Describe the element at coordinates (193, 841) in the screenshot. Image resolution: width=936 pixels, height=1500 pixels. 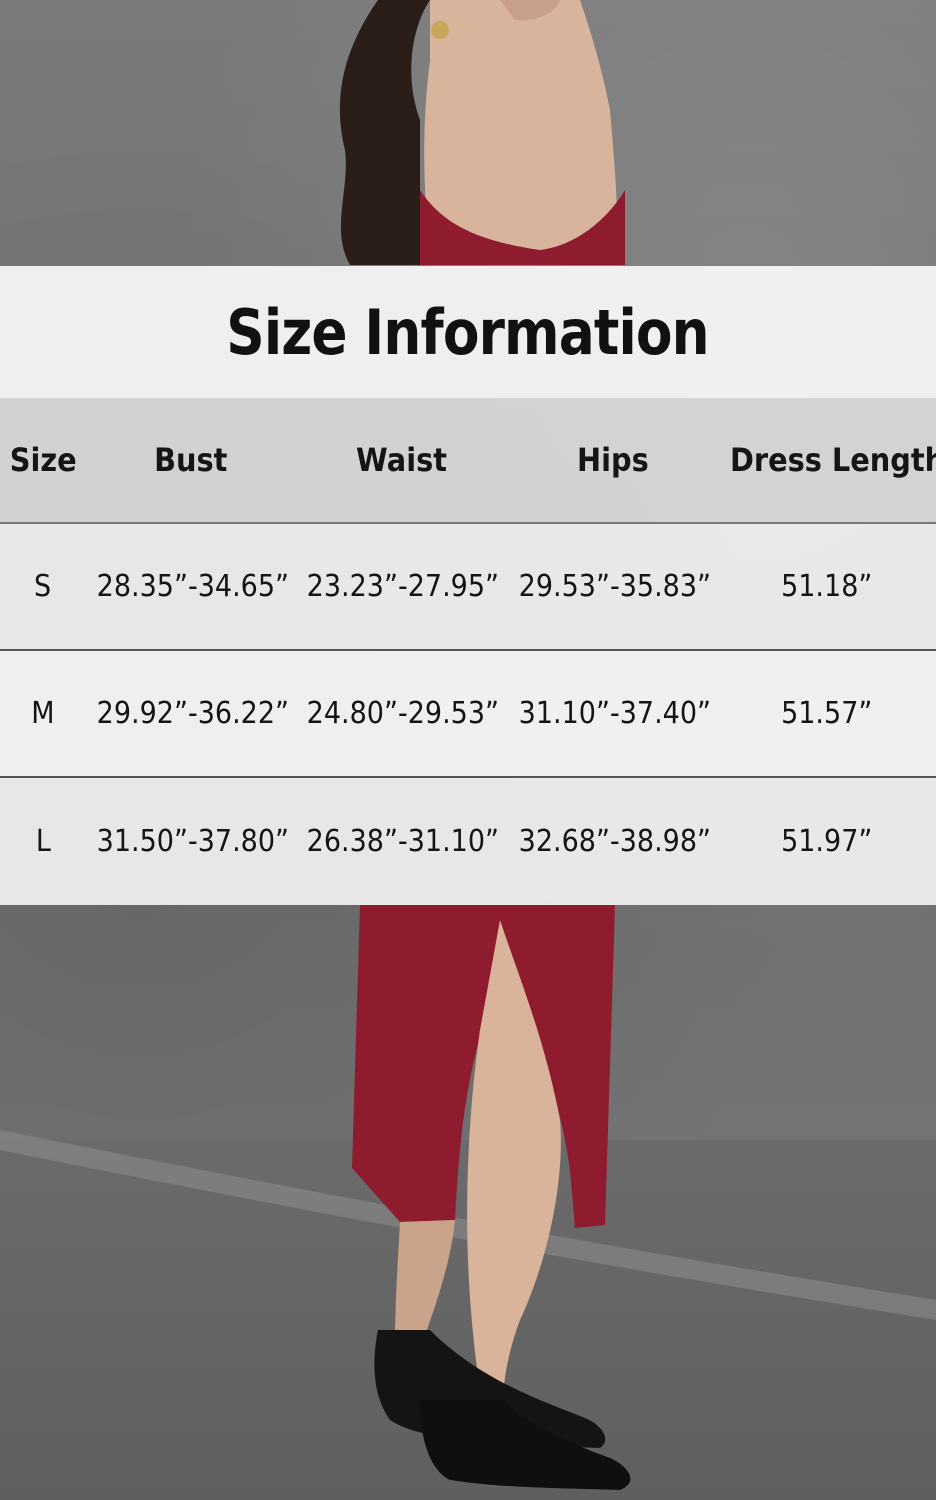
I see `cell-bust: 31.50”-37.80”` at that location.